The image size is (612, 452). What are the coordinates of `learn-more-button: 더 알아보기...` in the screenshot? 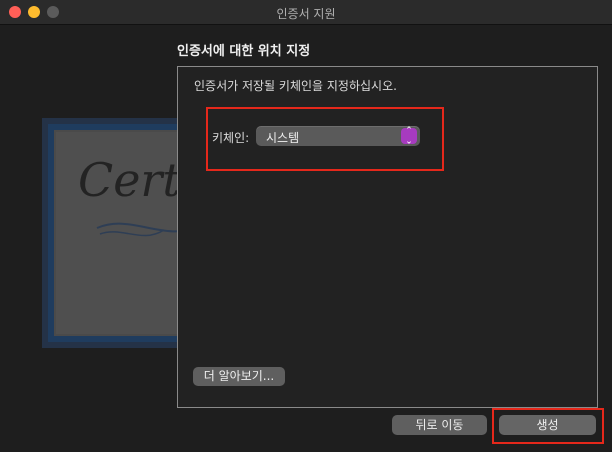 It's located at (239, 376).